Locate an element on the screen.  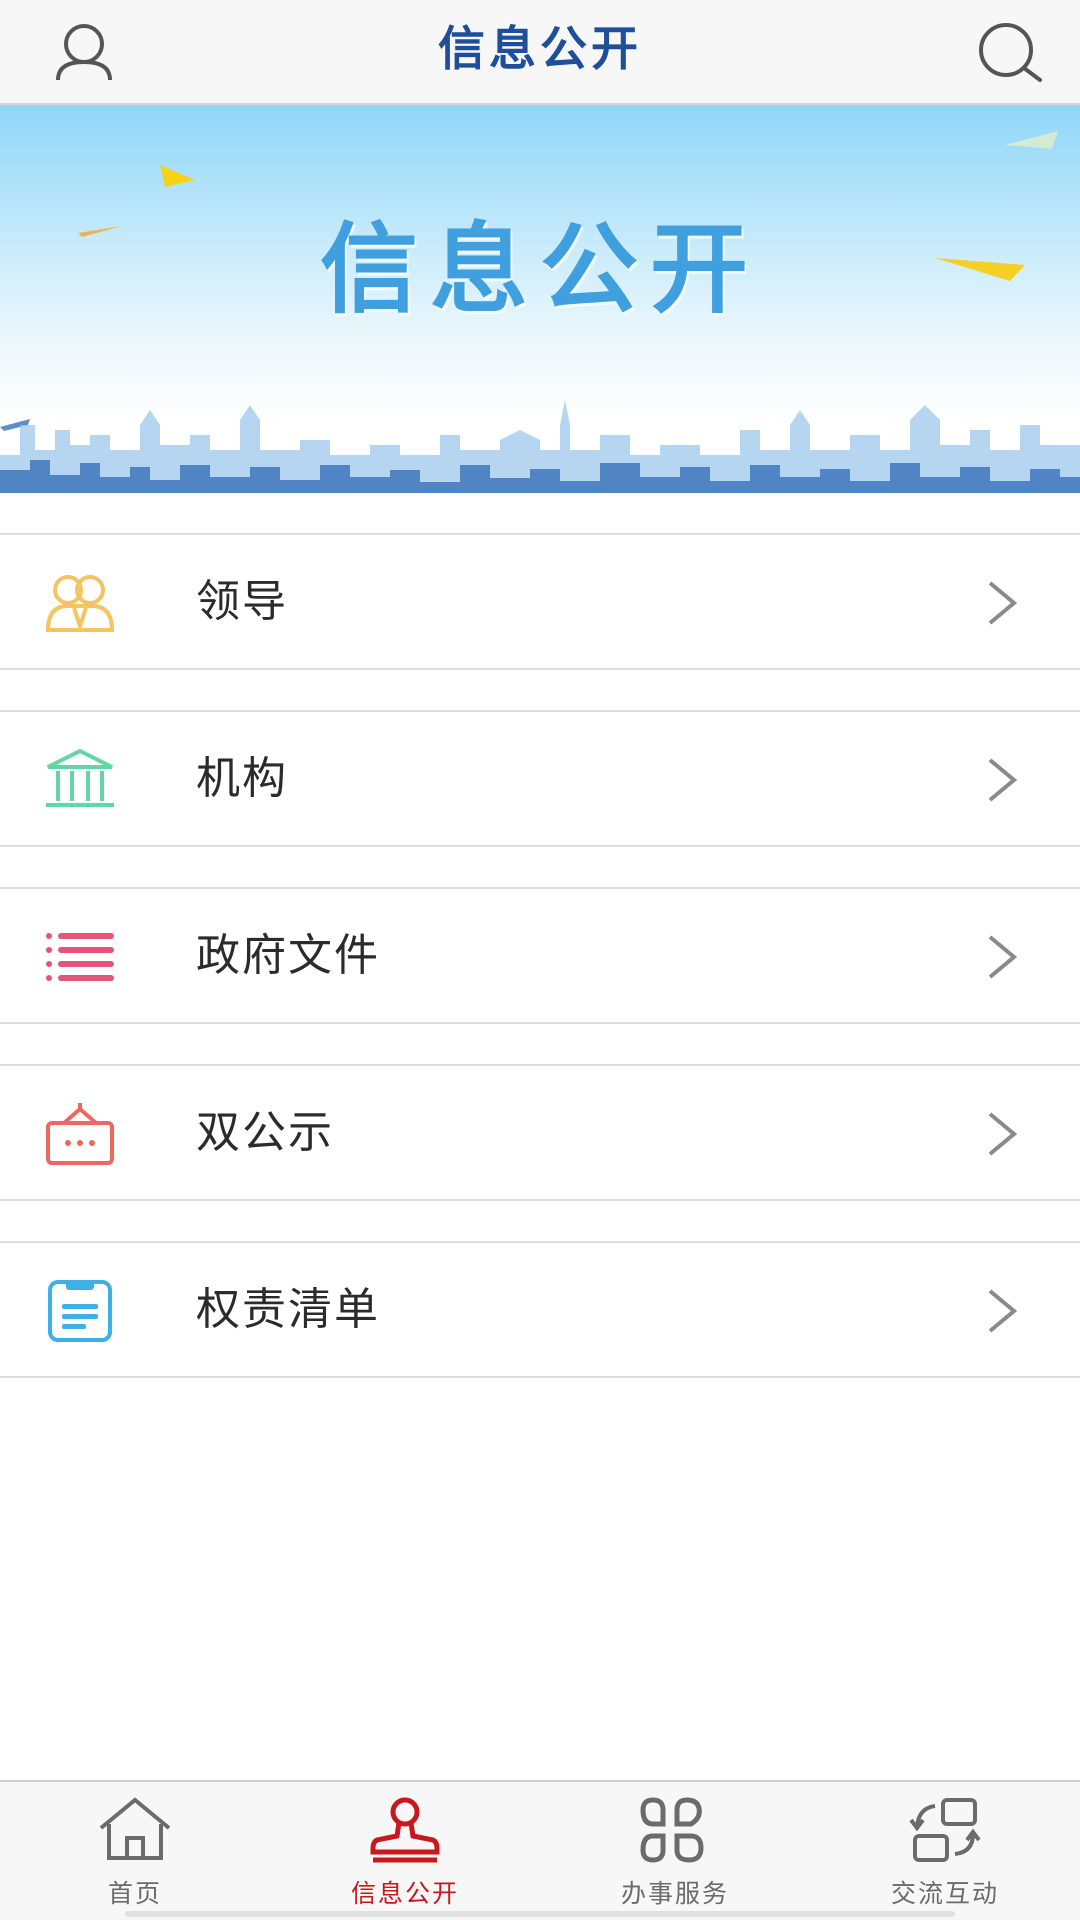
tab-label: 信息公开 is located at coordinates (404, 1893).